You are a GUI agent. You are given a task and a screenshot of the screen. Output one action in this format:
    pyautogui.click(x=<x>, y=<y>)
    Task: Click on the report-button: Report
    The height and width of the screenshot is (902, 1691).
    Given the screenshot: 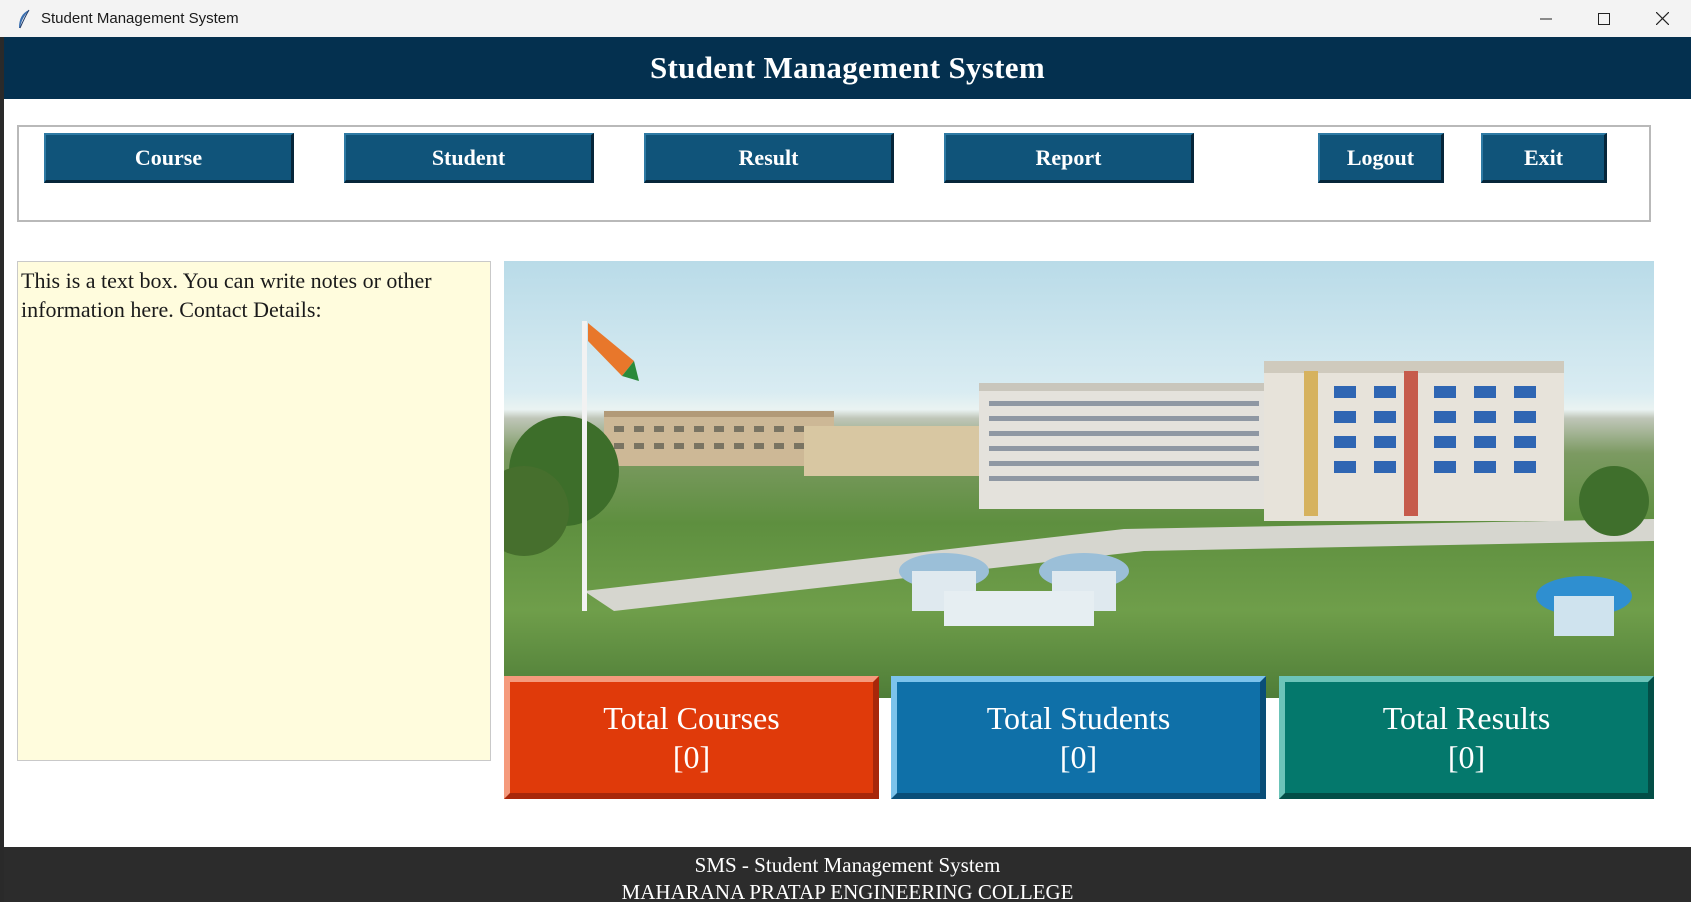 What is the action you would take?
    pyautogui.click(x=1069, y=158)
    